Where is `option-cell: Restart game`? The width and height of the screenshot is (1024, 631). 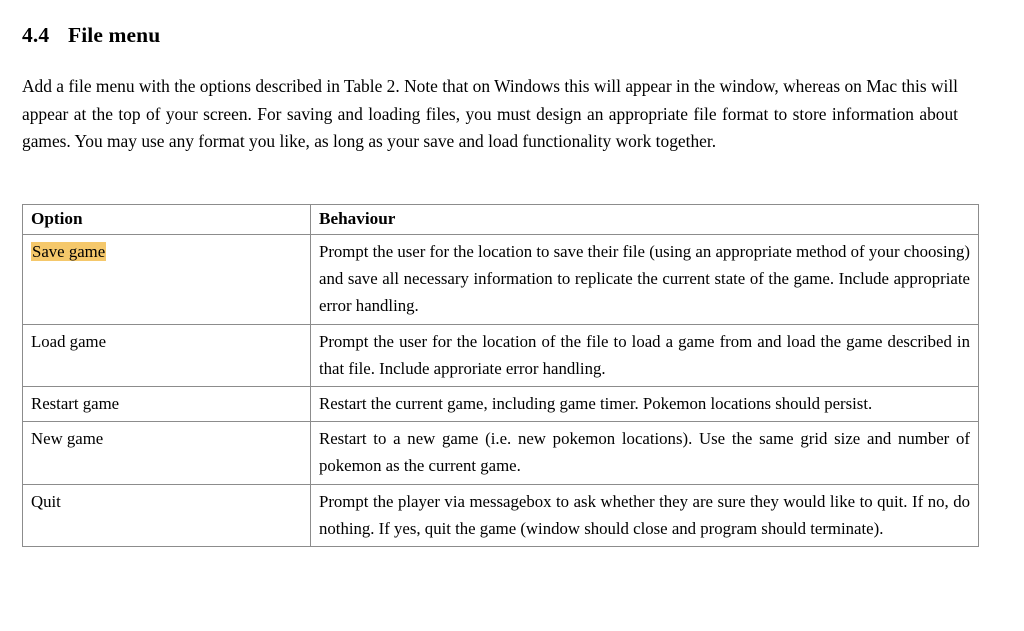
option-cell: Restart game is located at coordinates (166, 404).